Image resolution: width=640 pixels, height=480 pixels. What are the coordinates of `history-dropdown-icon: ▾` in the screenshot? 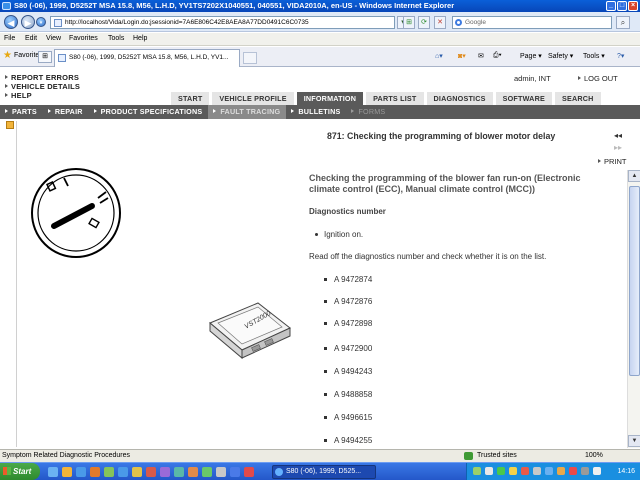 It's located at (41, 22).